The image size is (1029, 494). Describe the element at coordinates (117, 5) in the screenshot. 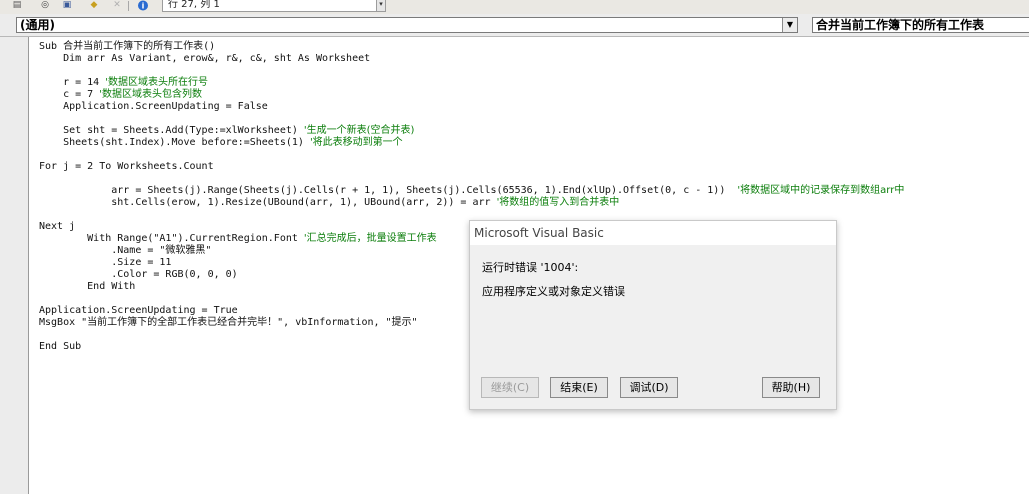

I see `close-icon: ✕` at that location.